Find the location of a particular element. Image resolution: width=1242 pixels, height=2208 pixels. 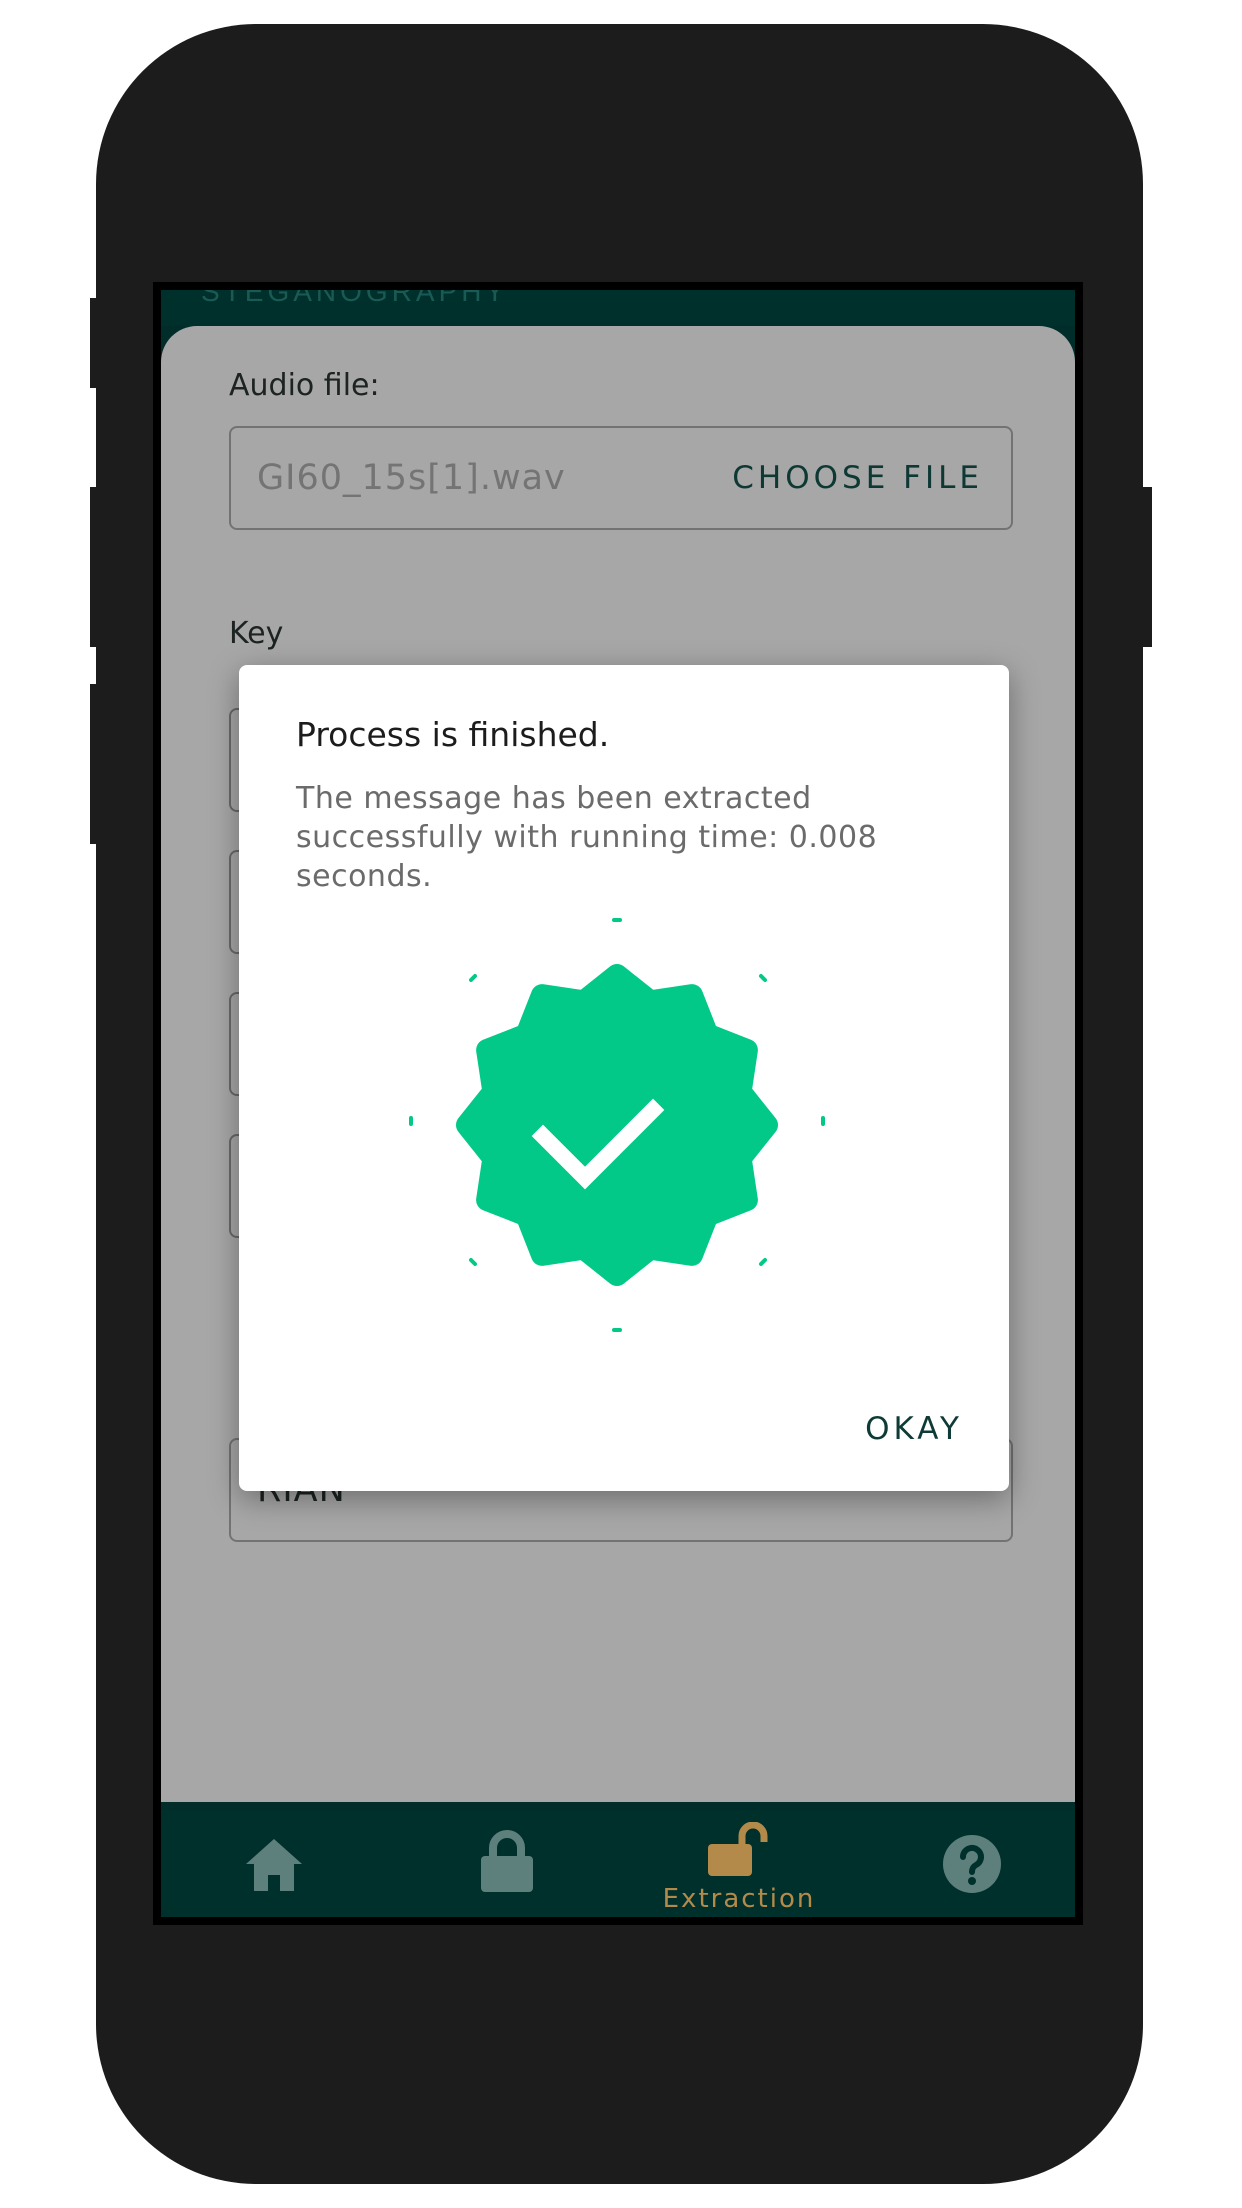

bottom-navigation: Extraction is located at coordinates (618, 1859).